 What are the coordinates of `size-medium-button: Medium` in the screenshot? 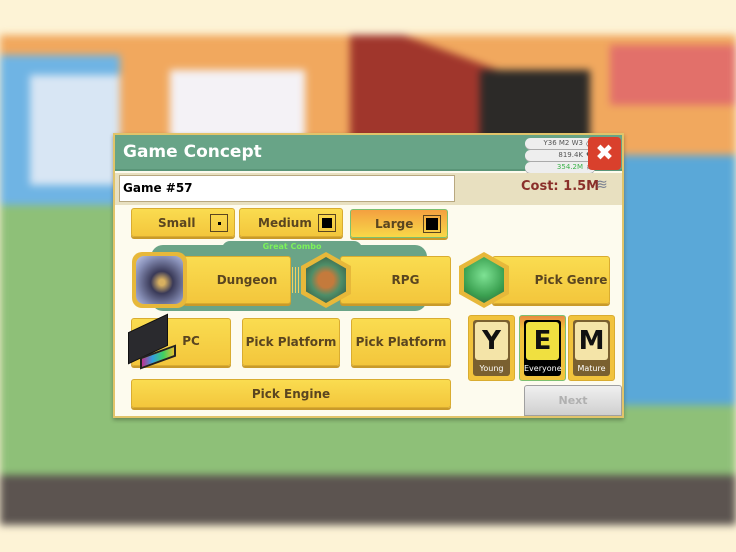 It's located at (291, 222).